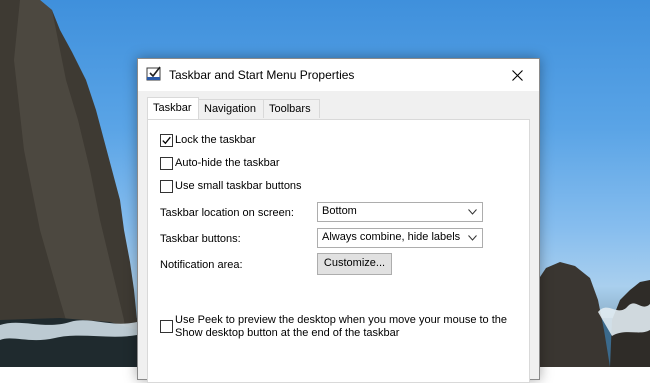 This screenshot has width=650, height=383. Describe the element at coordinates (291, 108) in the screenshot. I see `tab-toolbars: Toolbars` at that location.